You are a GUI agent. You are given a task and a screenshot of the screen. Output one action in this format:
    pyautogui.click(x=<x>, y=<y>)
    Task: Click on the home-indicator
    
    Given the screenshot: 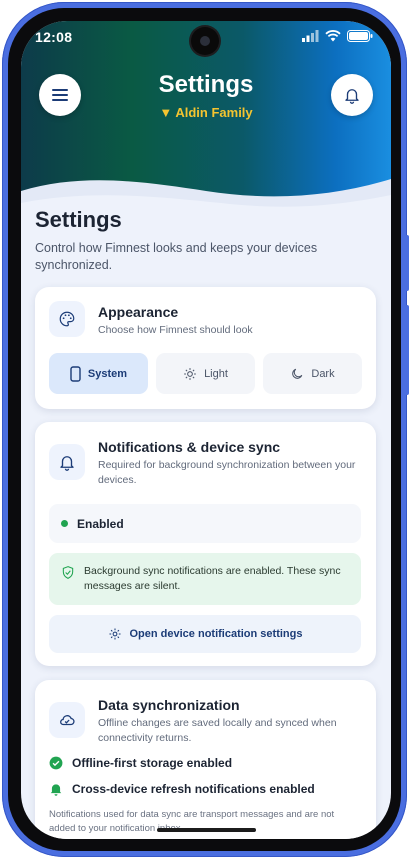 What is the action you would take?
    pyautogui.click(x=206, y=830)
    